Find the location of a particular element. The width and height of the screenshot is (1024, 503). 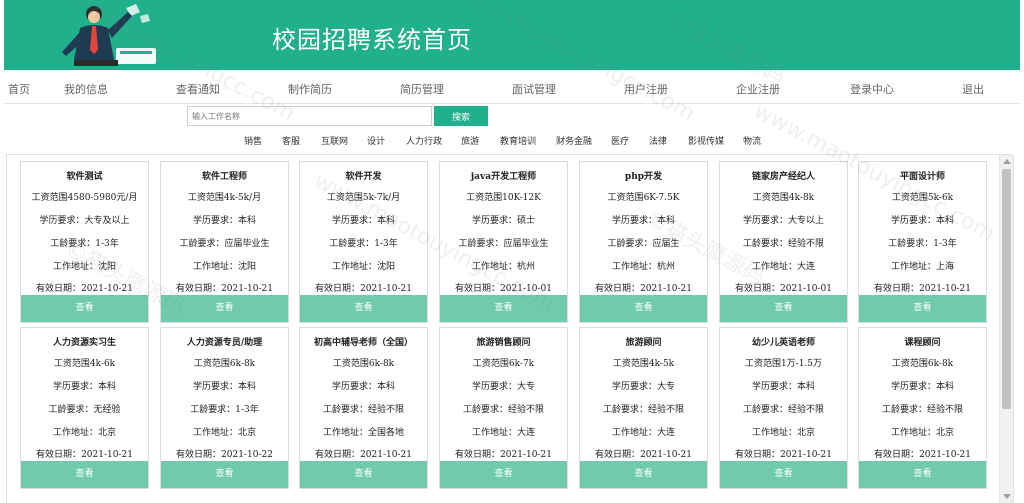

job-salary-value: 10K-12K is located at coordinates (521, 198).